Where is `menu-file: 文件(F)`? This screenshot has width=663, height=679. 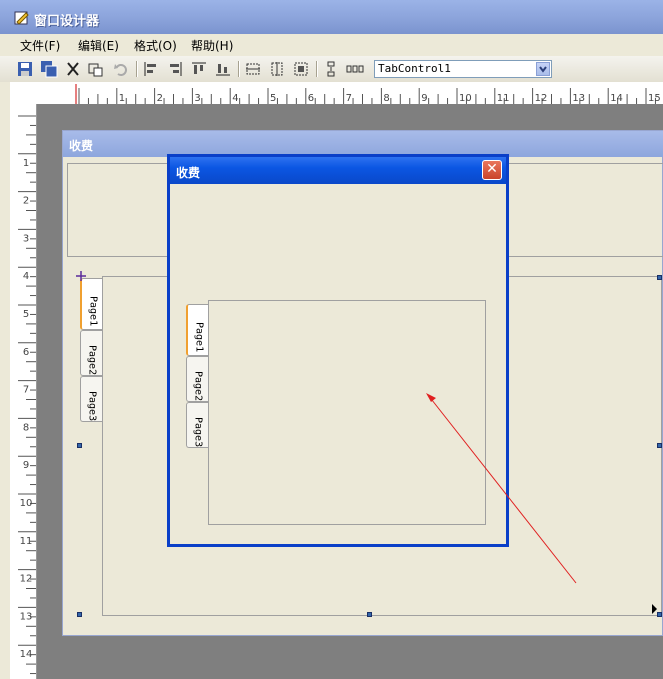
menu-file: 文件(F) is located at coordinates (40, 45).